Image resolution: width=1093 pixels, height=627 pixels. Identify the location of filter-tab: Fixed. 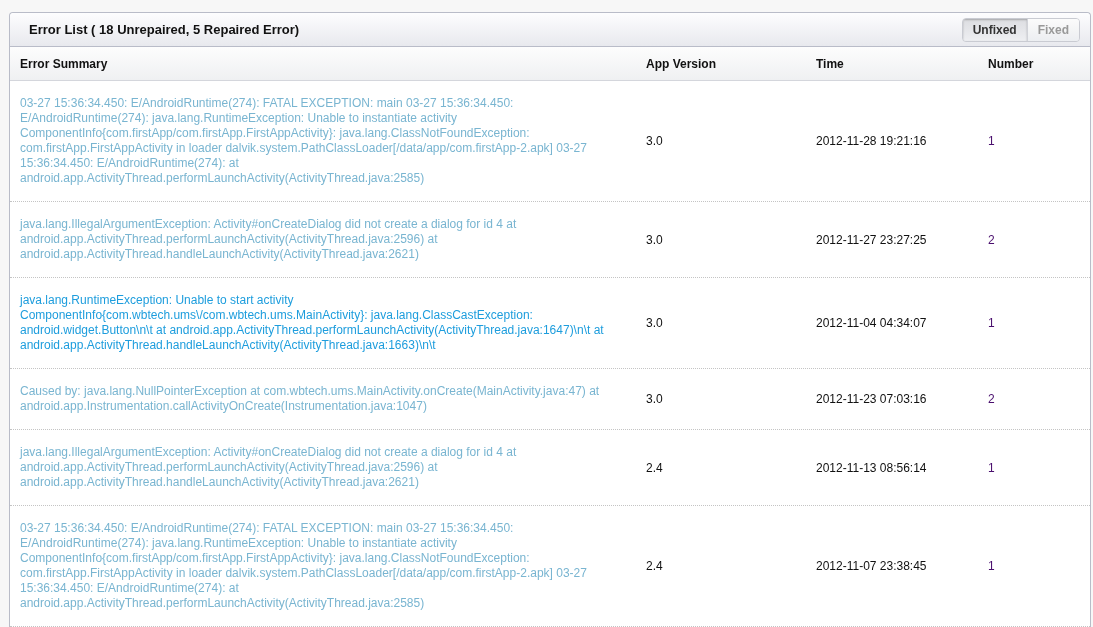
(1052, 29).